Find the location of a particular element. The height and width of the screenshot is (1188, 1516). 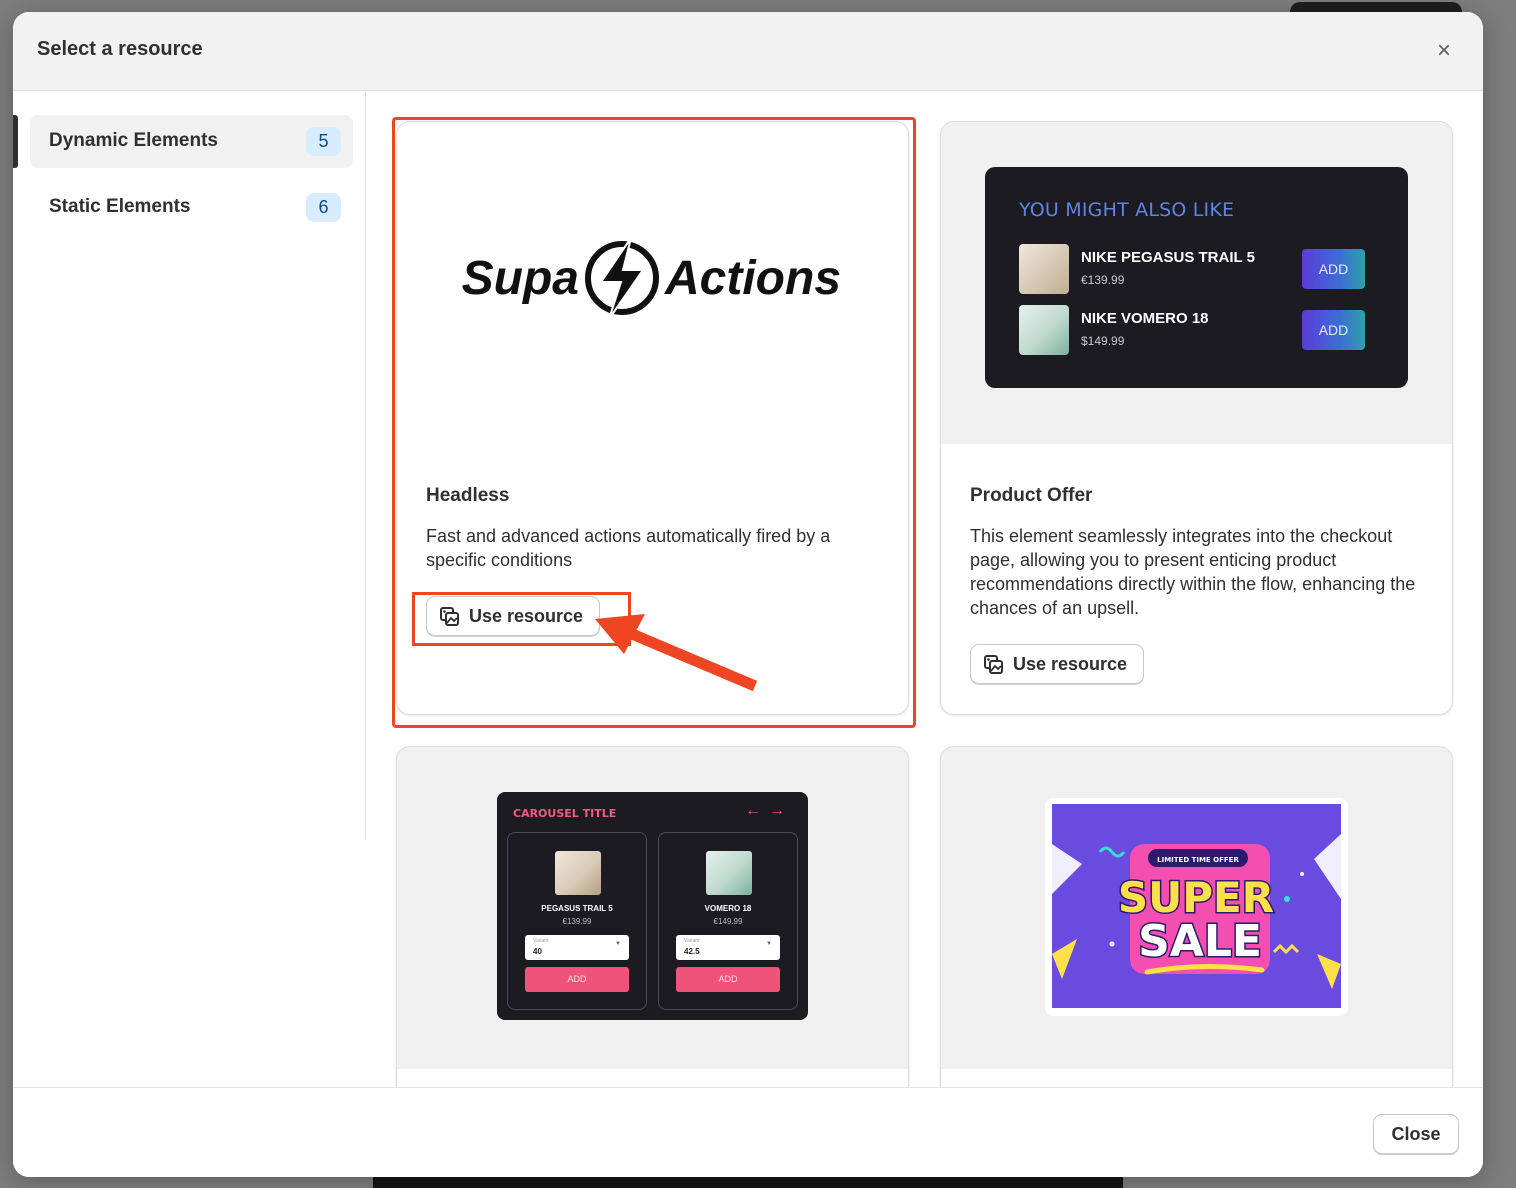

product-price: €149.99 is located at coordinates (728, 921).